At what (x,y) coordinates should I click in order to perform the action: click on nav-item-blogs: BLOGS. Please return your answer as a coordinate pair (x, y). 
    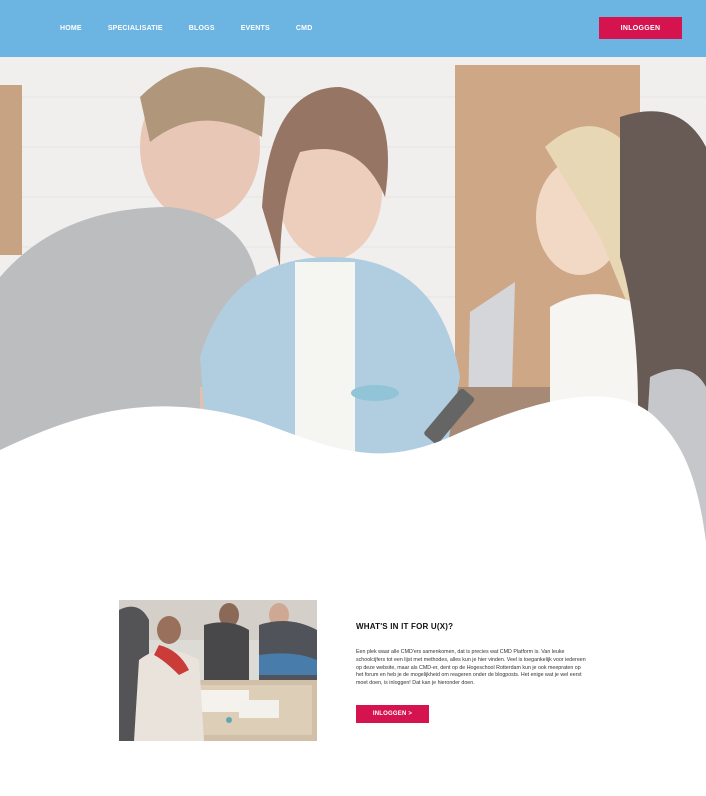
    Looking at the image, I should click on (202, 28).